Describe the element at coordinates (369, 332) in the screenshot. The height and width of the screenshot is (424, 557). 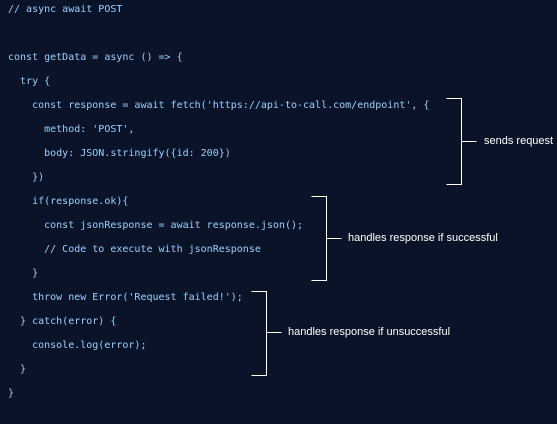
I see `label-handles-failure: handles response if unsuccessful` at that location.